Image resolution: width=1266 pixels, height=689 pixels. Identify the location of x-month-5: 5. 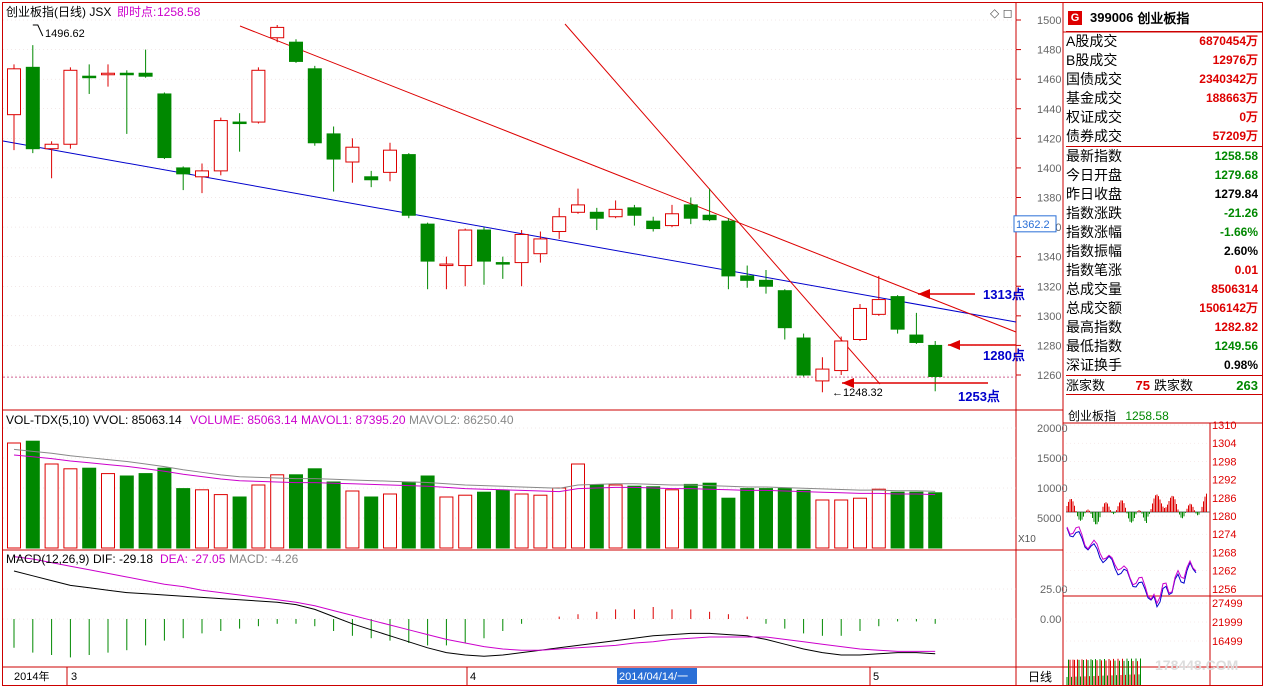
(876, 677).